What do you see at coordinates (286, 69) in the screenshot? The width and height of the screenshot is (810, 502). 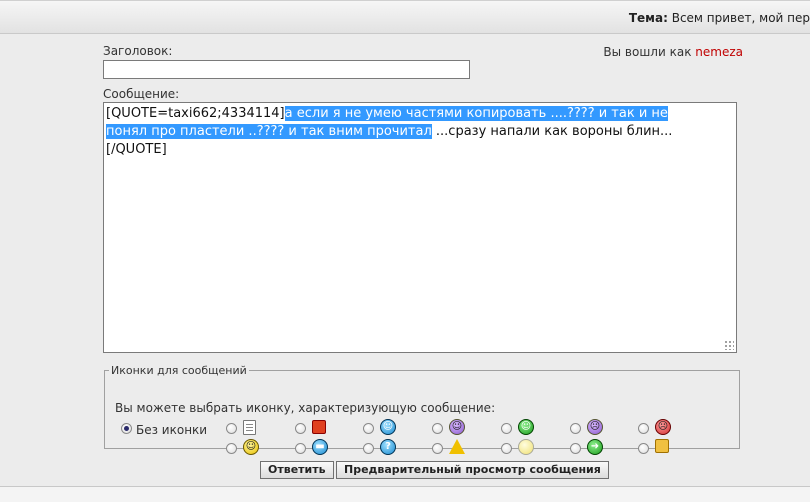 I see `title-input` at bounding box center [286, 69].